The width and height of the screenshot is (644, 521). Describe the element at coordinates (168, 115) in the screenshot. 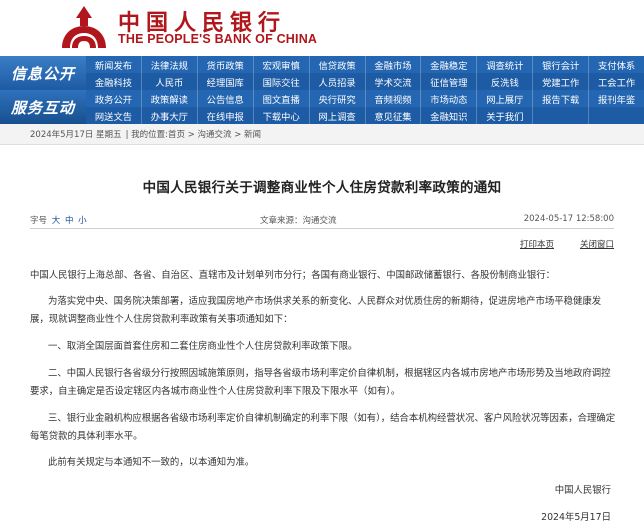

I see `nav-link-service-hall: 办事大厅` at that location.